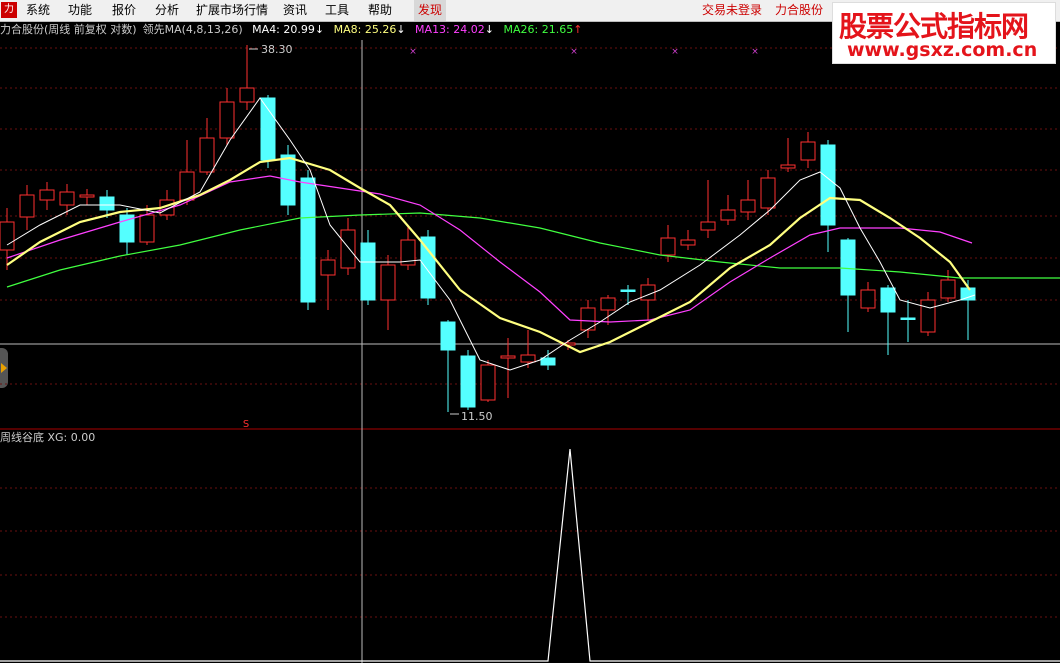 This screenshot has width=1060, height=663. Describe the element at coordinates (477, 416) in the screenshot. I see `low-label: 11.50` at that location.